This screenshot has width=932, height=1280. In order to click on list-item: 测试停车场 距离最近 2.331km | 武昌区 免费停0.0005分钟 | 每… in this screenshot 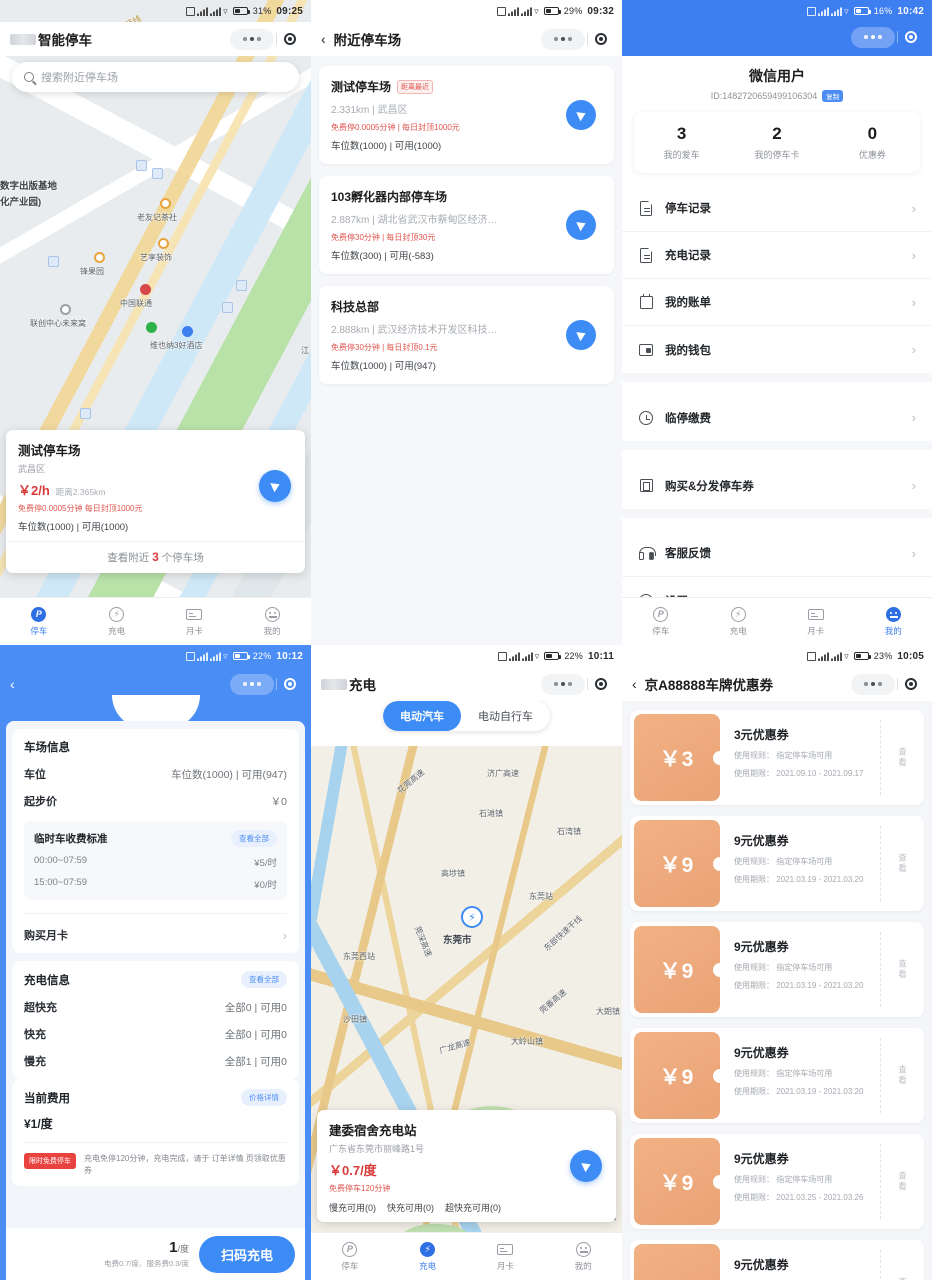, I will do `click(466, 115)`.